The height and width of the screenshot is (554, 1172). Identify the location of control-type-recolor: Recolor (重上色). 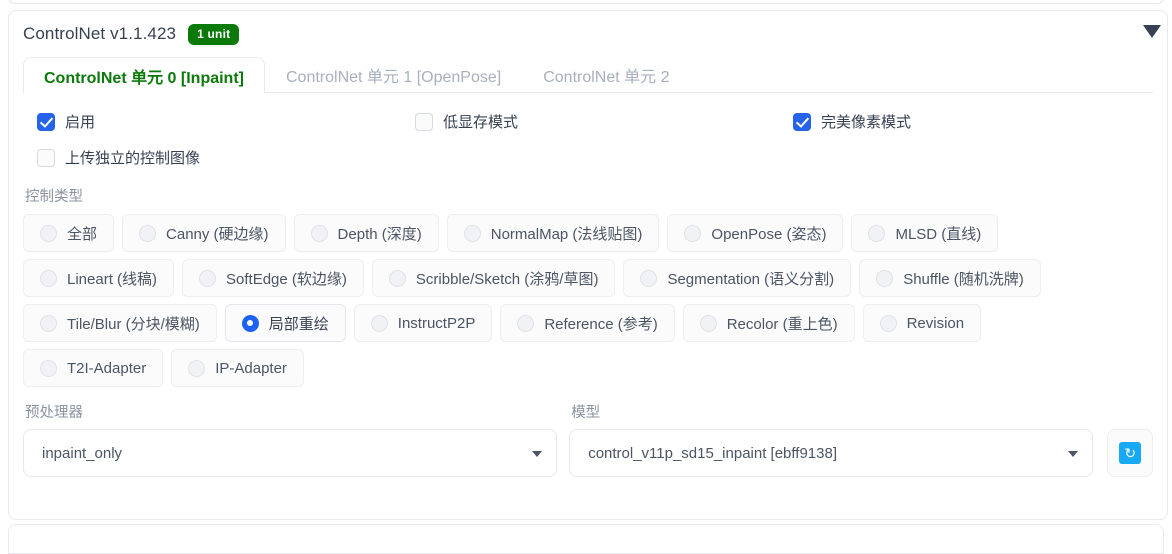
(768, 323).